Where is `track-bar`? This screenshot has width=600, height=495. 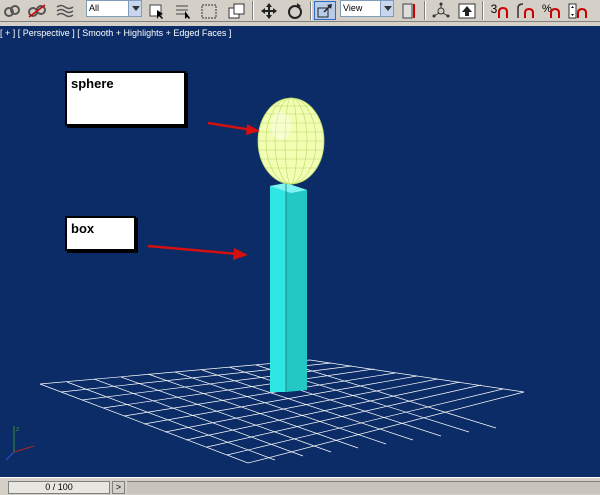
track-bar is located at coordinates (363, 487).